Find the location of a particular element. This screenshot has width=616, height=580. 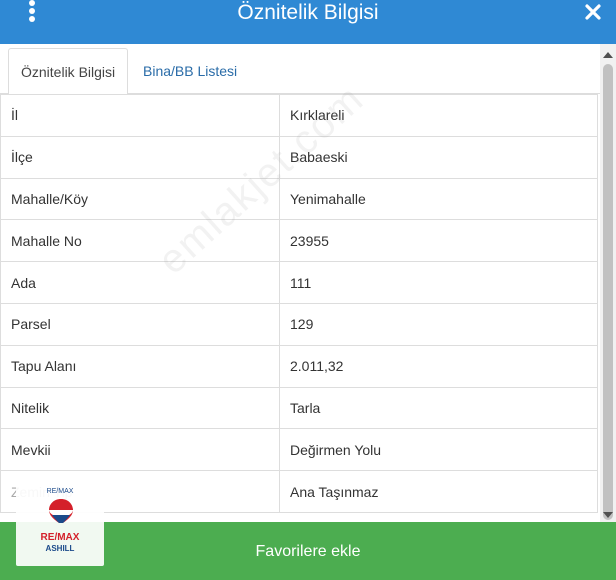

table-row: Ada 111 is located at coordinates (299, 282).